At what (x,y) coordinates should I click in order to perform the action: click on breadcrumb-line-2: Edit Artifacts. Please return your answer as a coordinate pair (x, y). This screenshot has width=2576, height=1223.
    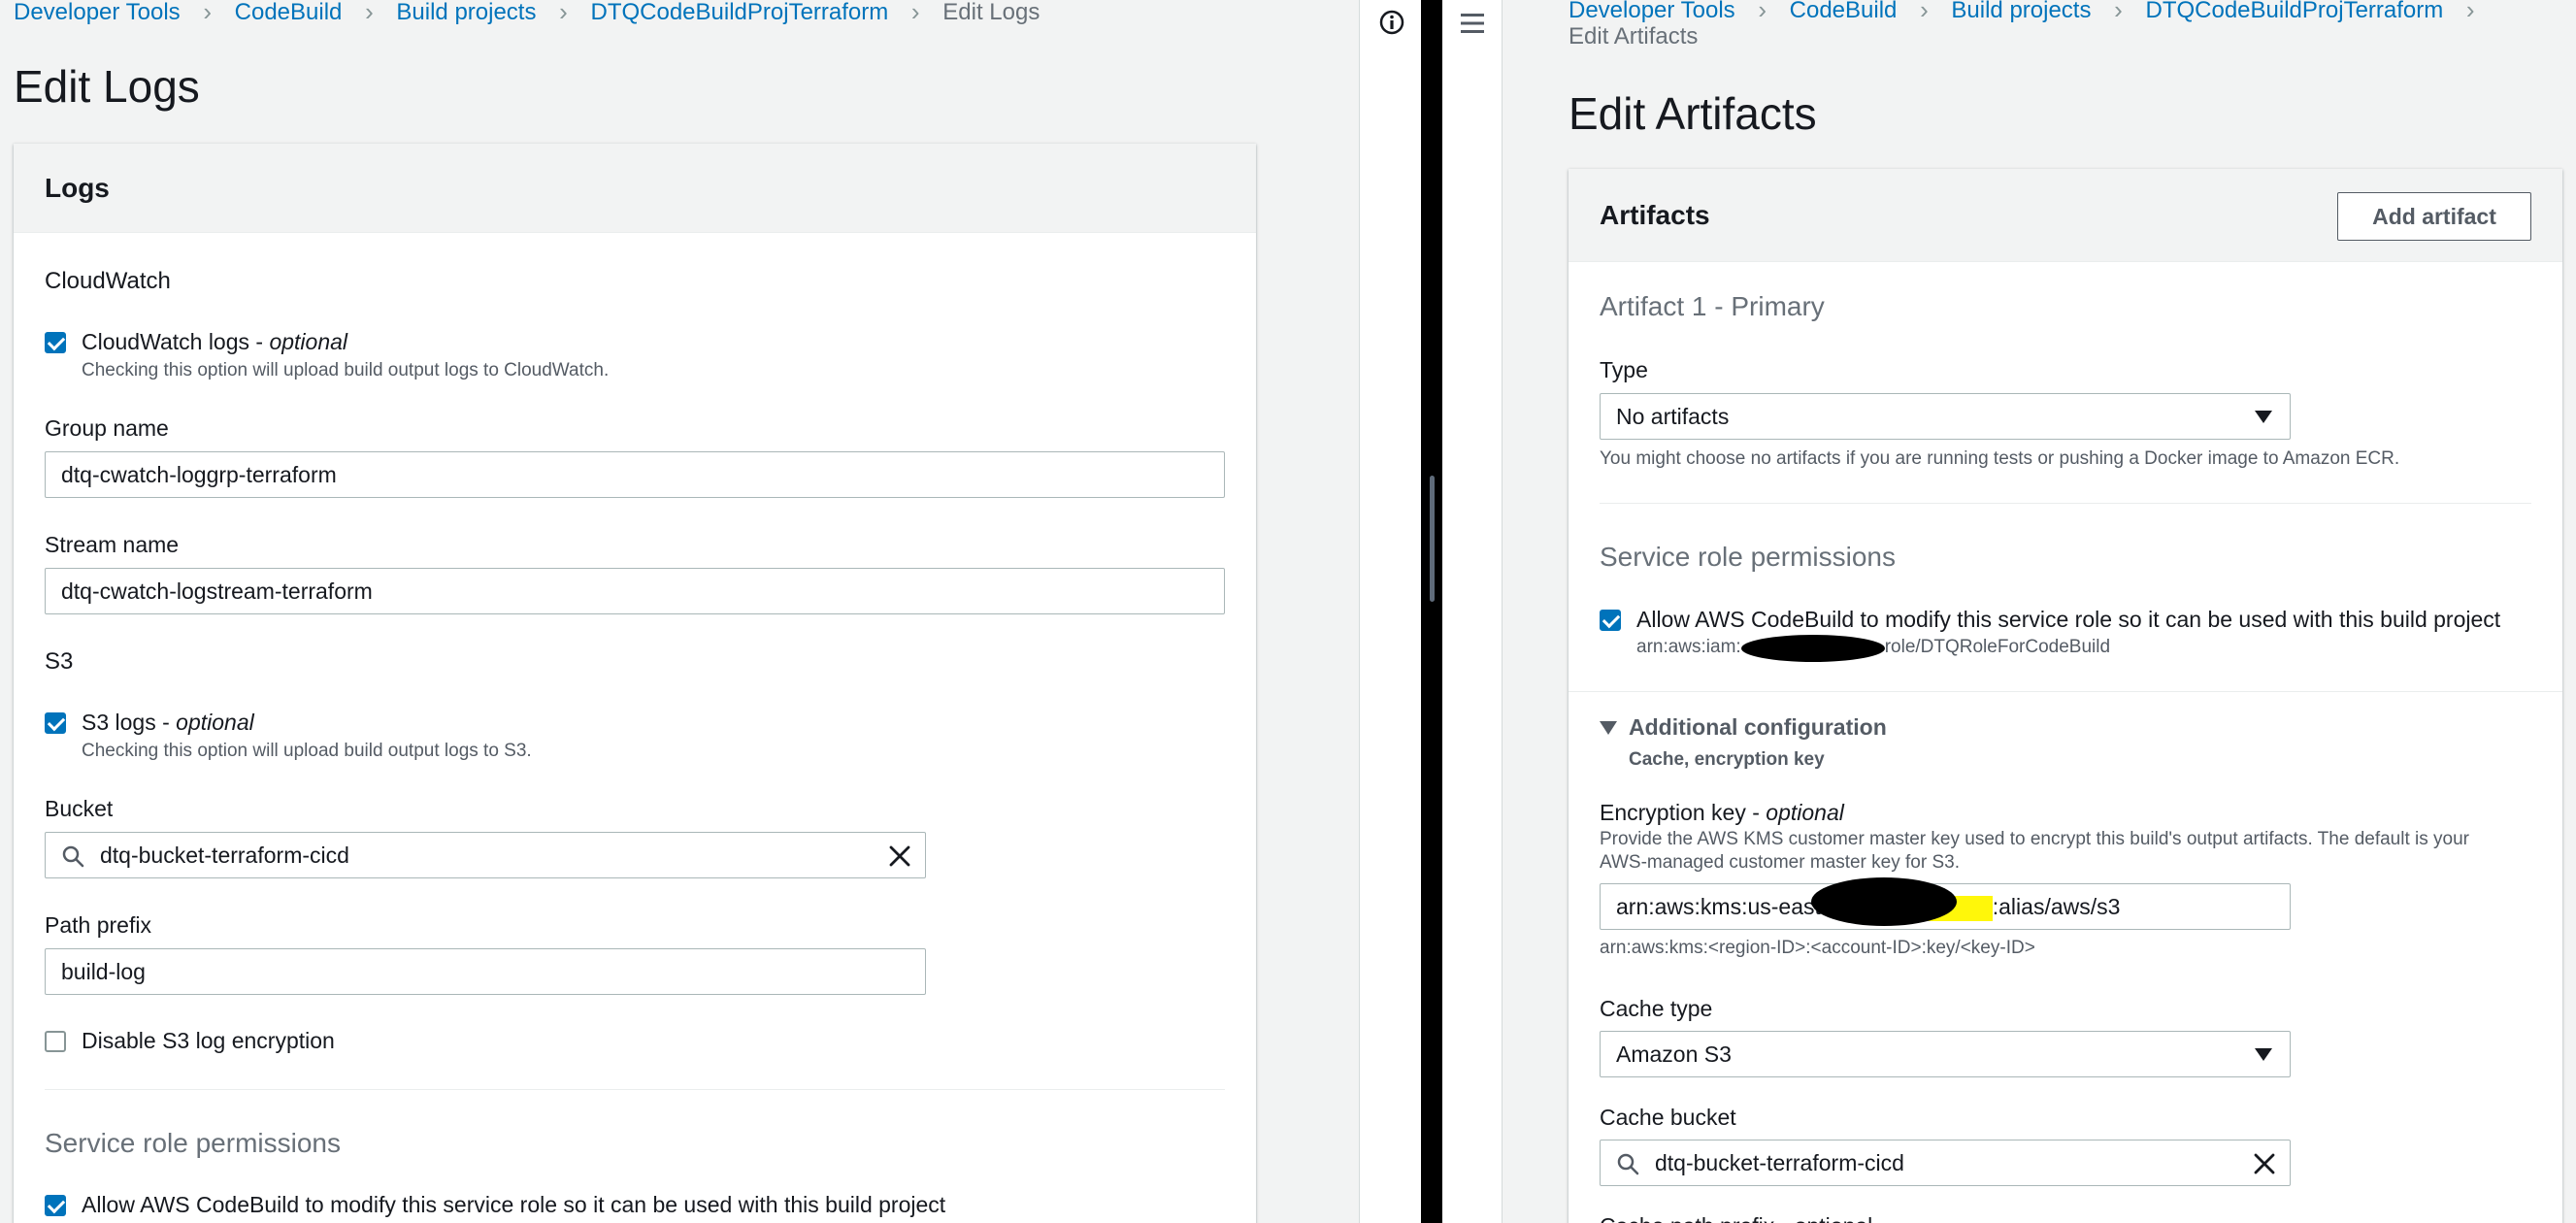
    Looking at the image, I should click on (1633, 36).